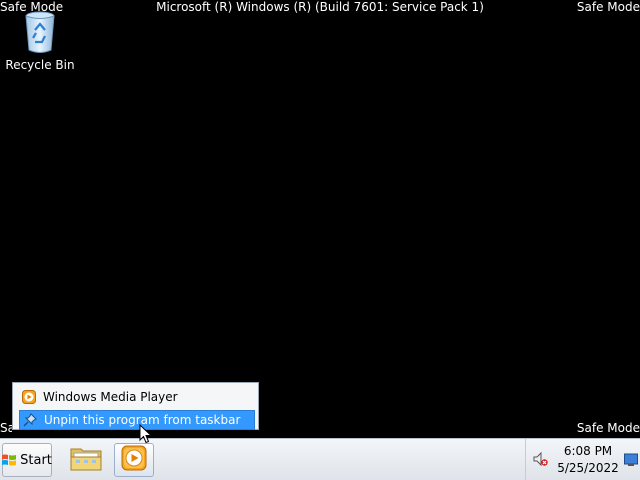  What do you see at coordinates (588, 451) in the screenshot?
I see `clock-time: 6:08 PM` at bounding box center [588, 451].